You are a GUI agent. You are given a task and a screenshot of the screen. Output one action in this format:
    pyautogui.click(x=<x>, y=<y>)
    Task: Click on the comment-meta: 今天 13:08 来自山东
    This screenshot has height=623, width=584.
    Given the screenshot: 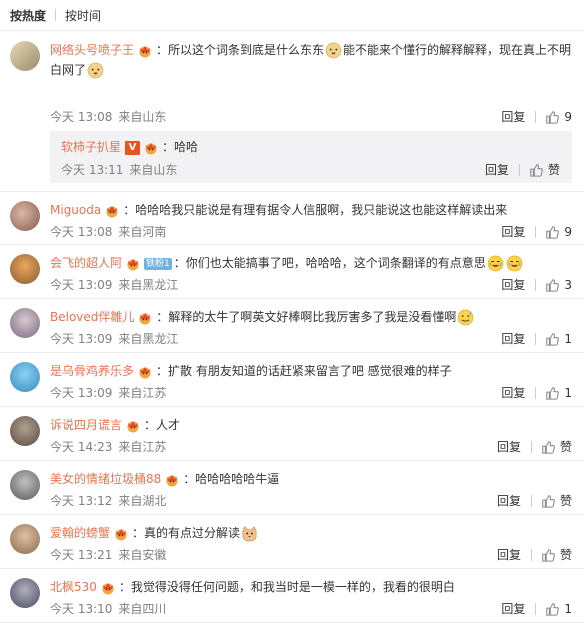 What is the action you would take?
    pyautogui.click(x=111, y=116)
    